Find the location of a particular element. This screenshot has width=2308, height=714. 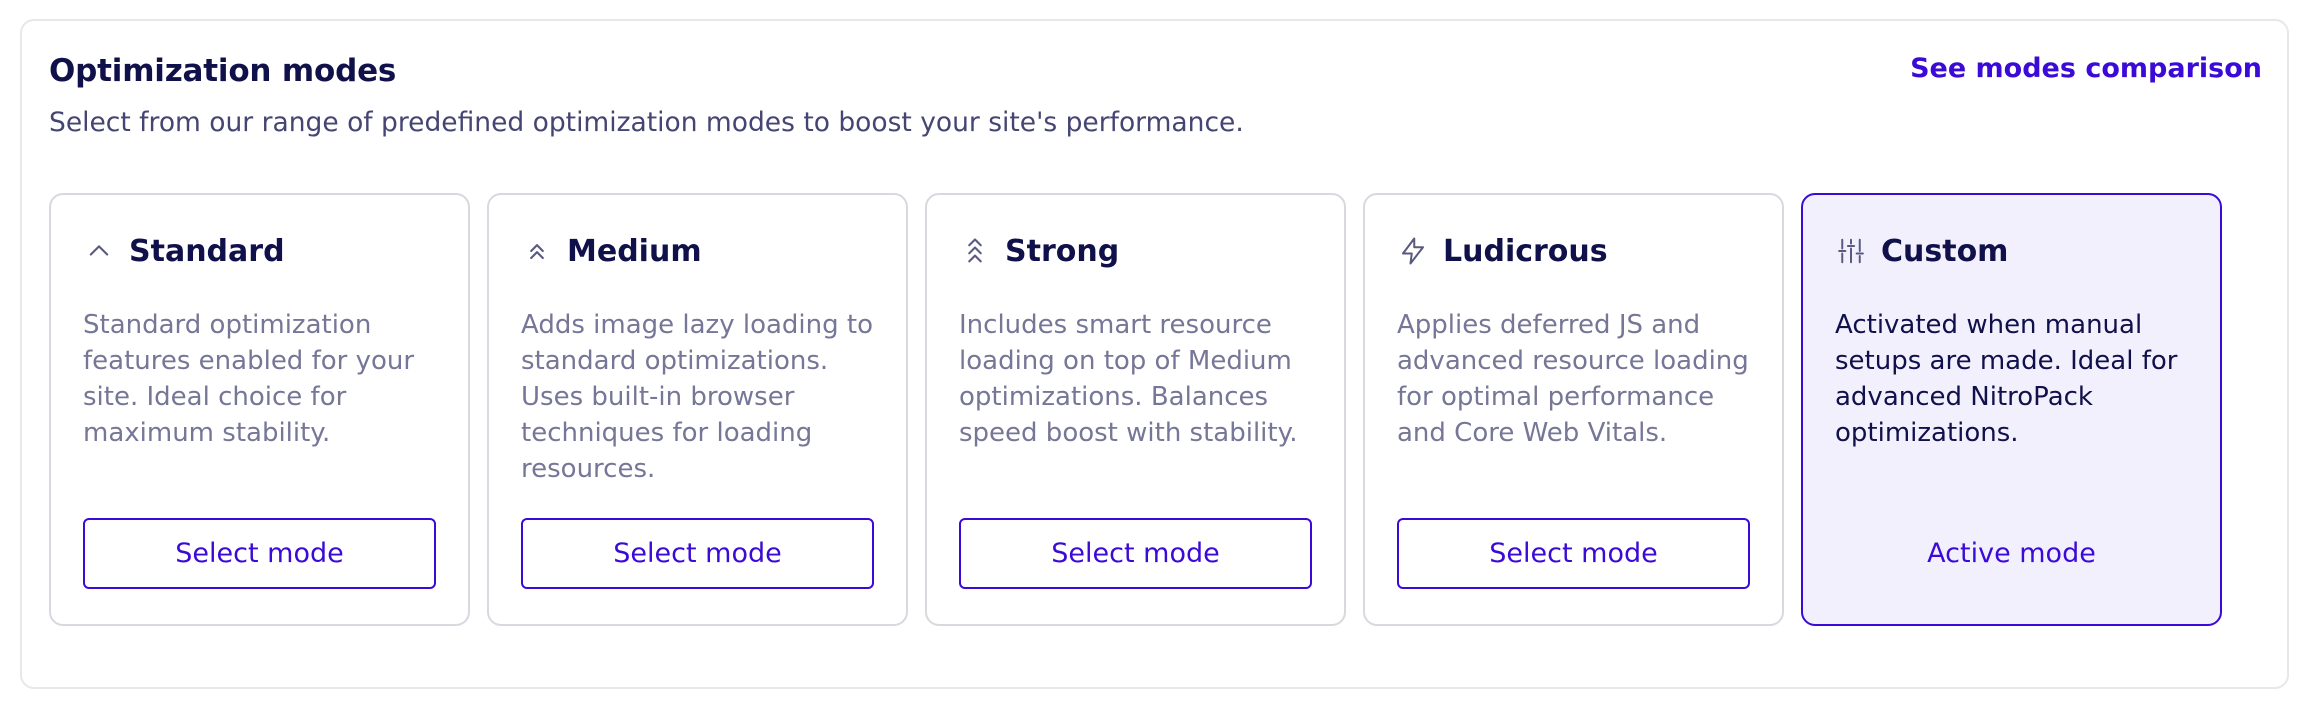

section-title: Optimization modes is located at coordinates (223, 71).